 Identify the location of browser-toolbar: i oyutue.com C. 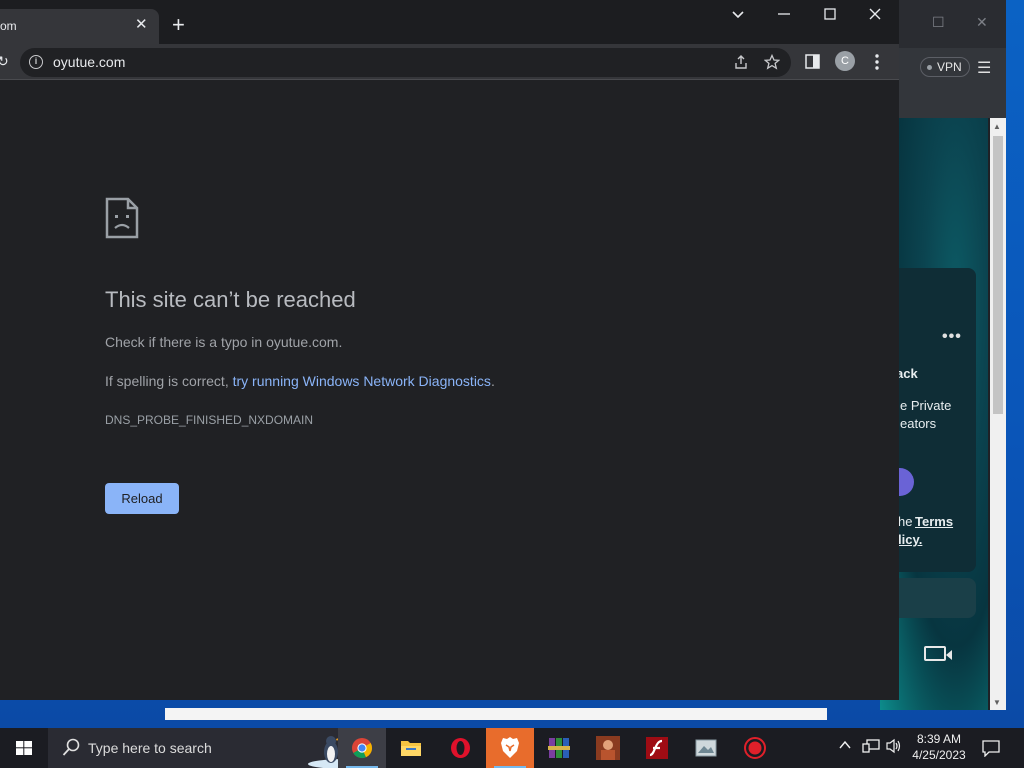
(449, 62).